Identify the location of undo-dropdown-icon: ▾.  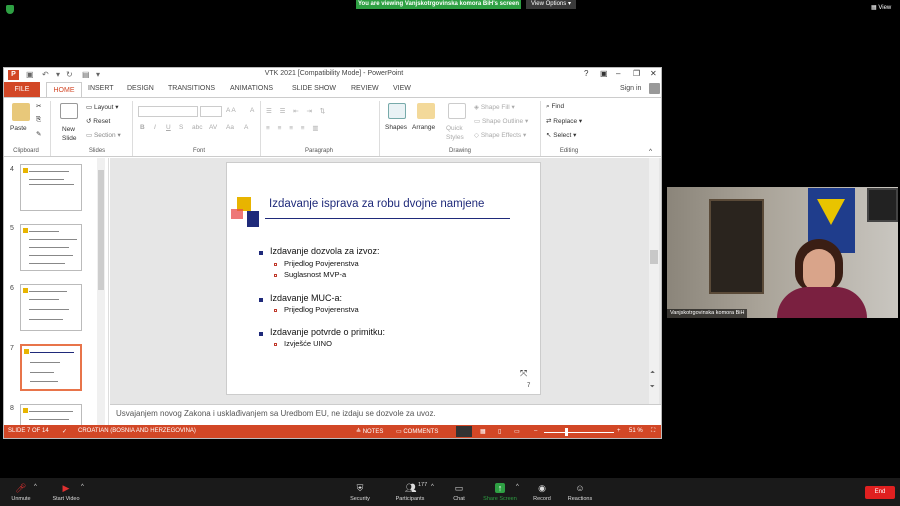
(58, 74).